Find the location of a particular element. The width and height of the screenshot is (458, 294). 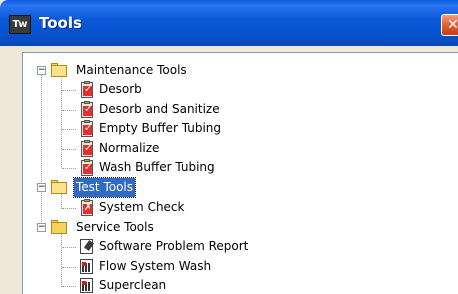

tree-group-service-tools: Service Tools is located at coordinates (115, 227).